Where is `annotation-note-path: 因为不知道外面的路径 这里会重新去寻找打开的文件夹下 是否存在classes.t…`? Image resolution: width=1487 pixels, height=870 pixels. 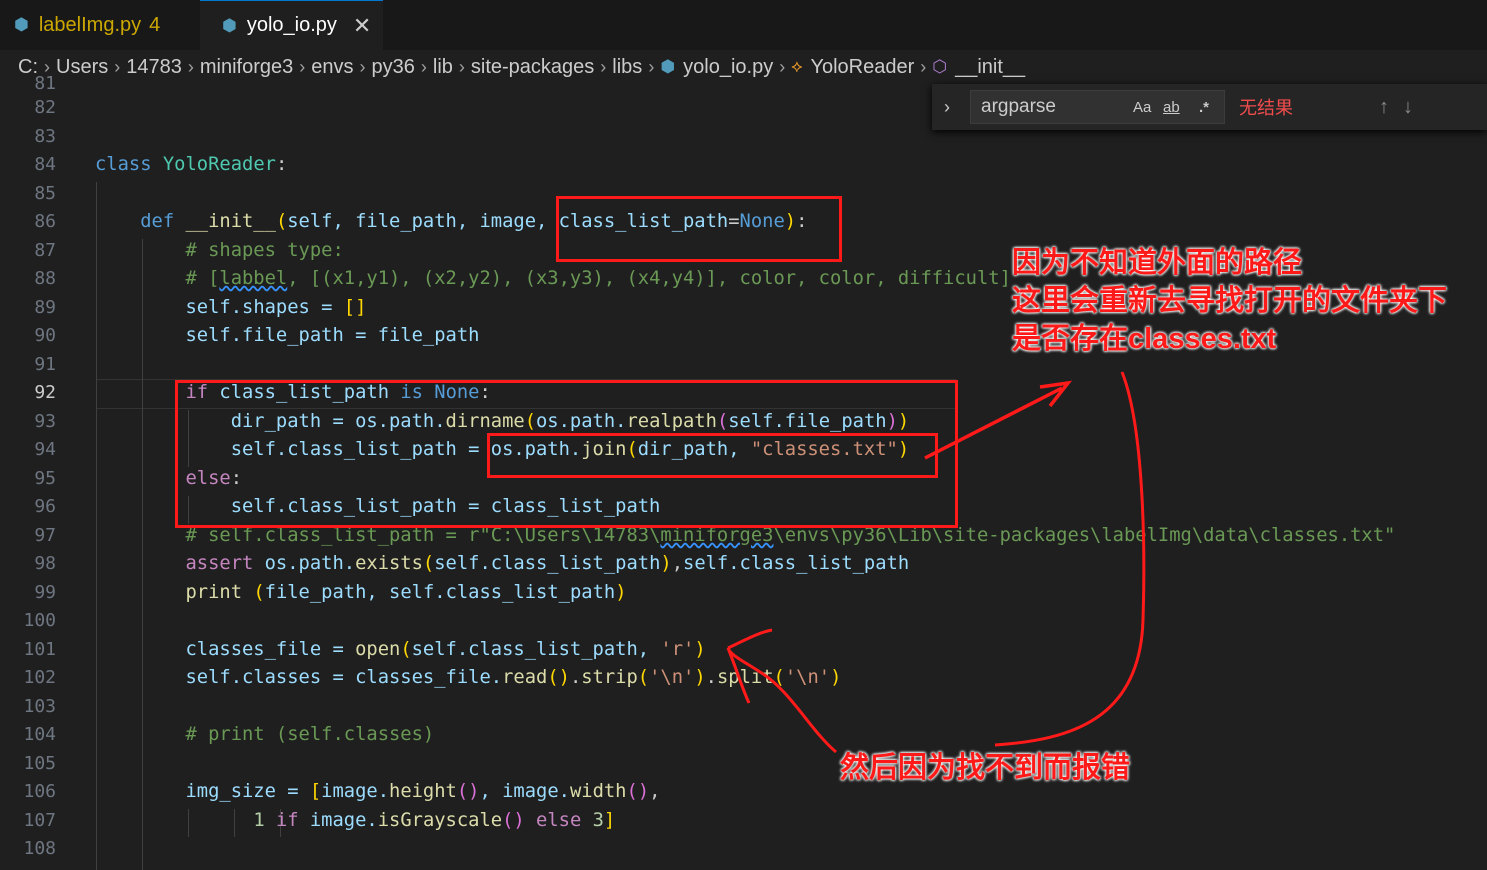
annotation-note-path: 因为不知道外面的路径 这里会重新去寻找打开的文件夹下 是否存在classes.t… is located at coordinates (1230, 301).